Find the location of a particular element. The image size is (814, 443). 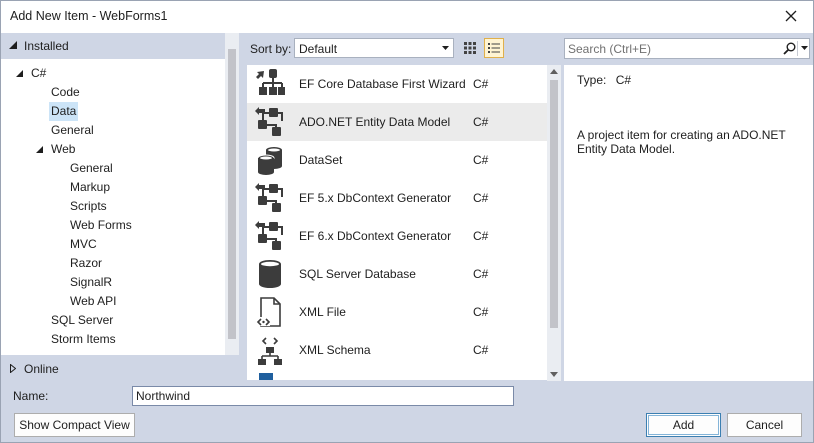

item-toolbar: Sort by: Default is located at coordinates (399, 48).